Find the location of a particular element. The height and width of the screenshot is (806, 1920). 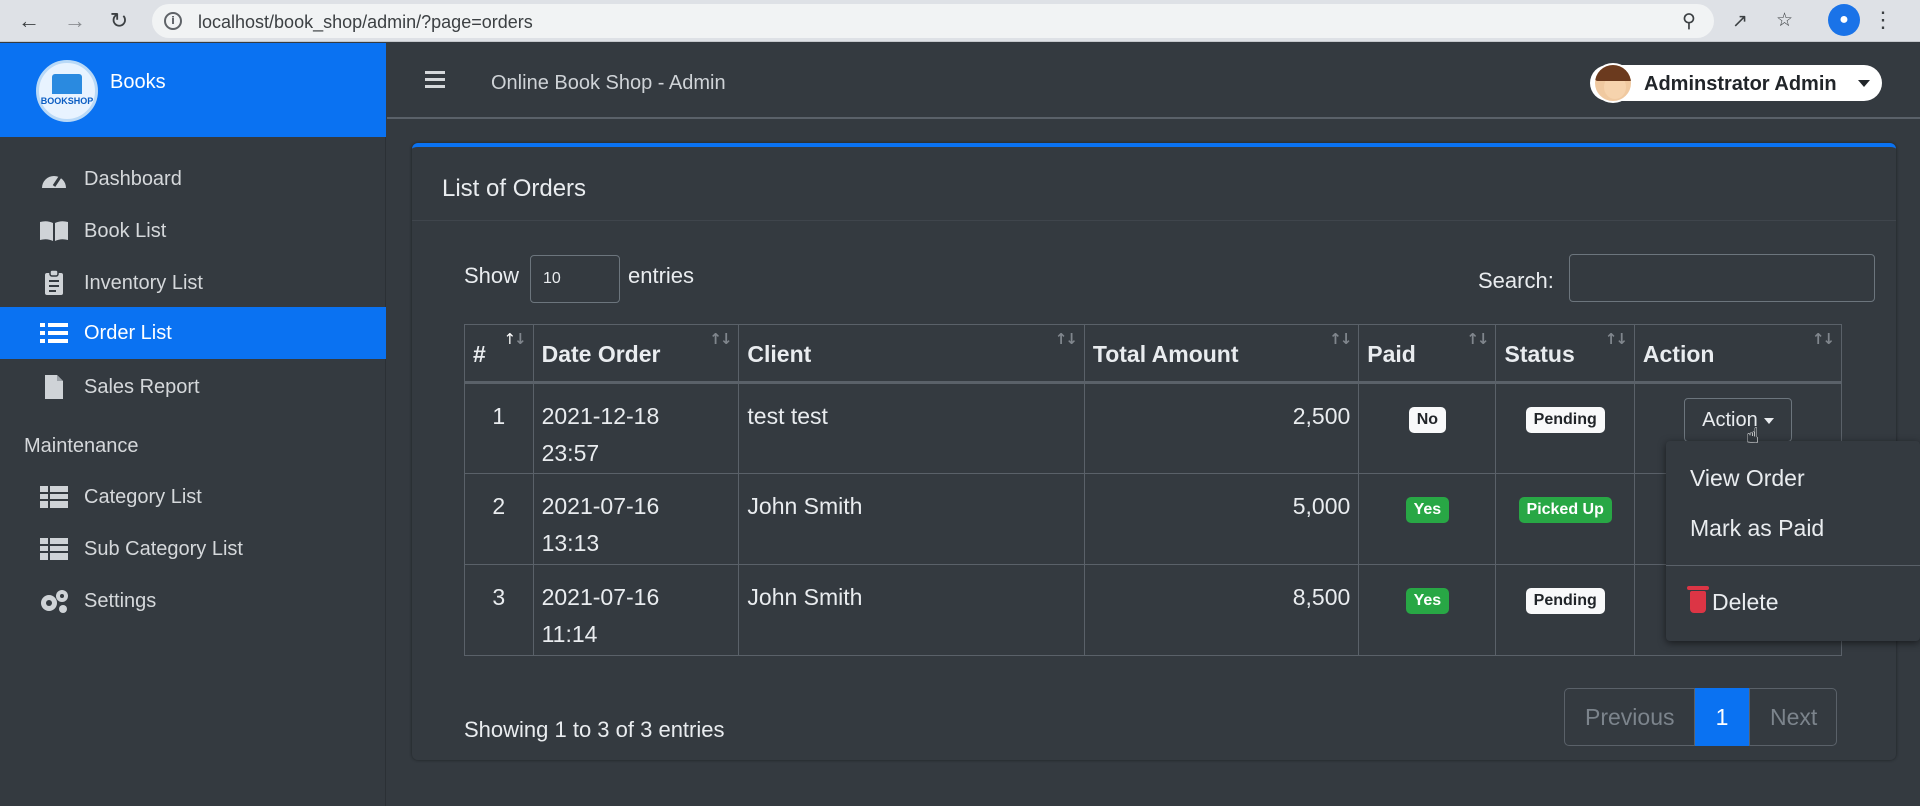

card-header: List of Orders is located at coordinates (1154, 184).